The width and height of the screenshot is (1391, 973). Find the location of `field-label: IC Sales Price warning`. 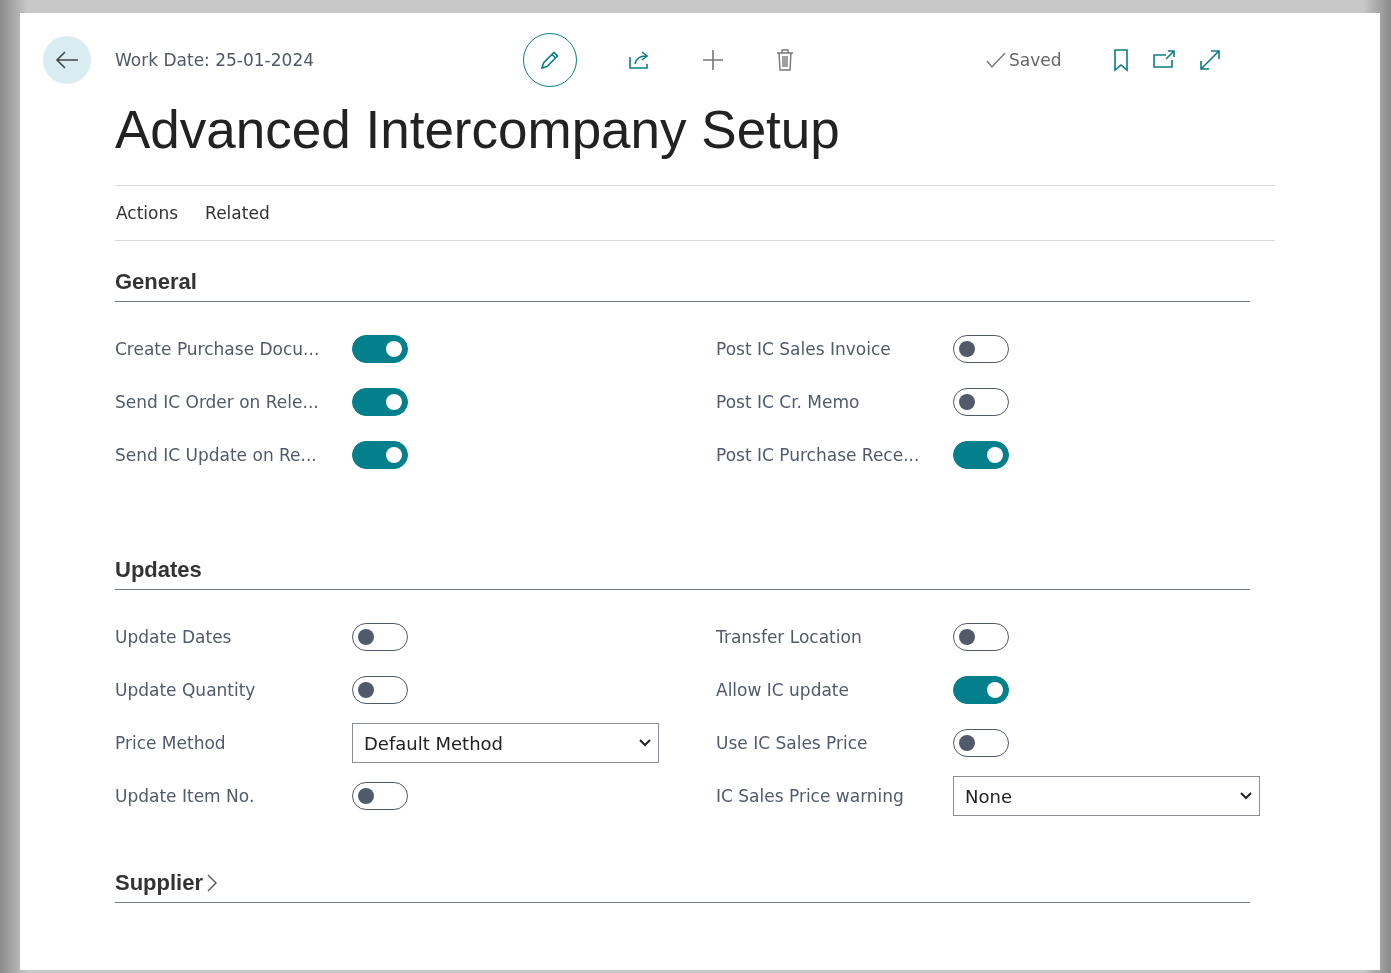

field-label: IC Sales Price warning is located at coordinates (810, 796).